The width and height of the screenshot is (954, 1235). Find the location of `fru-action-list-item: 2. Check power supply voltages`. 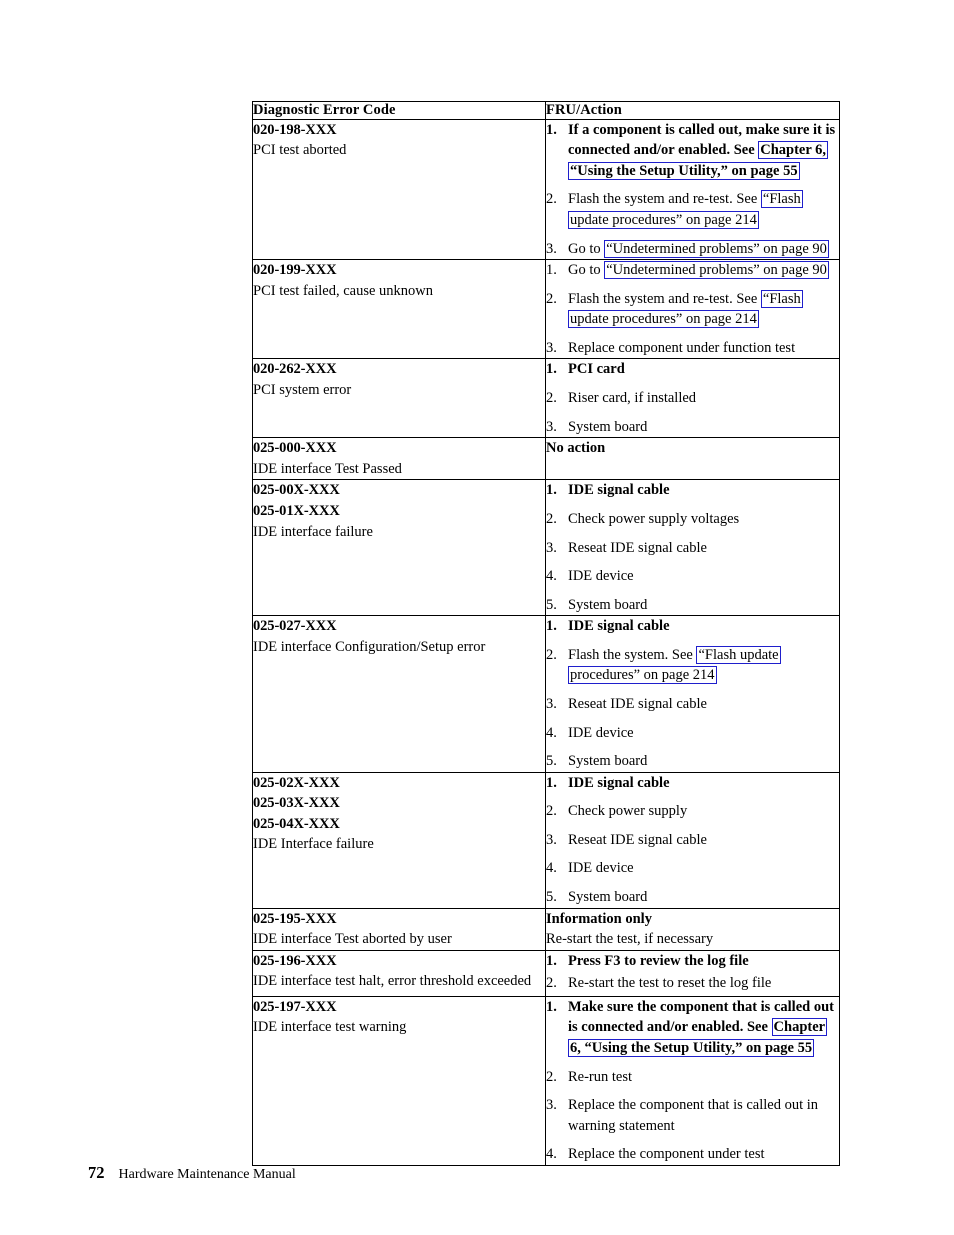

fru-action-list-item: 2. Check power supply voltages is located at coordinates (692, 523).